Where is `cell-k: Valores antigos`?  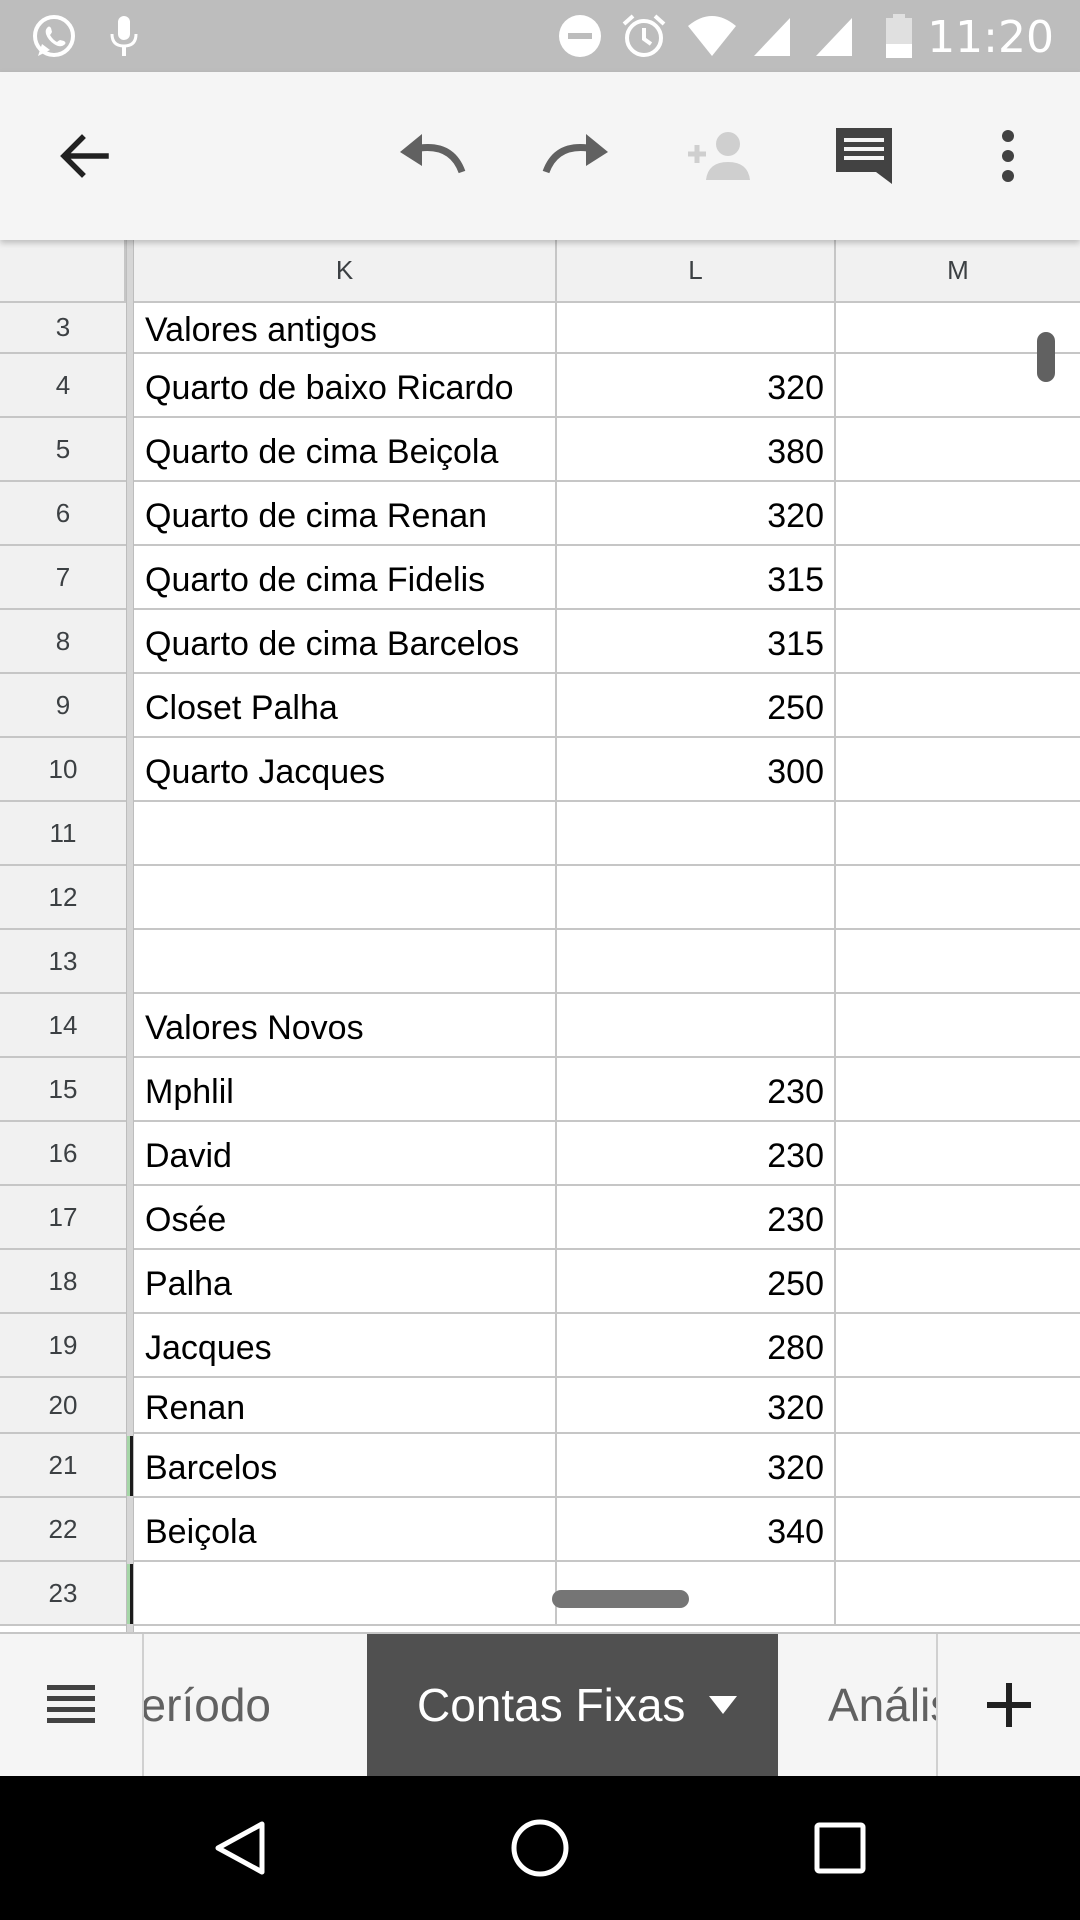 cell-k: Valores antigos is located at coordinates (345, 328).